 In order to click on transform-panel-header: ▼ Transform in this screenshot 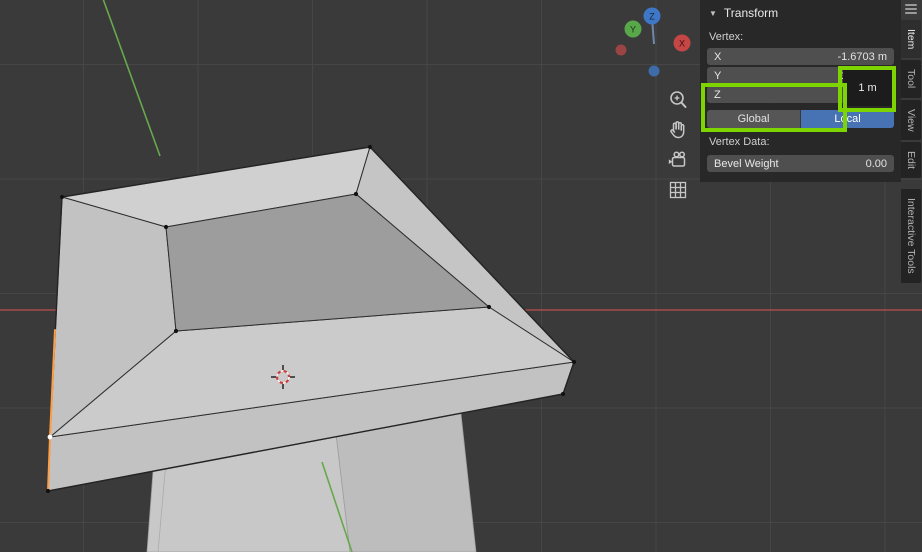, I will do `click(800, 13)`.